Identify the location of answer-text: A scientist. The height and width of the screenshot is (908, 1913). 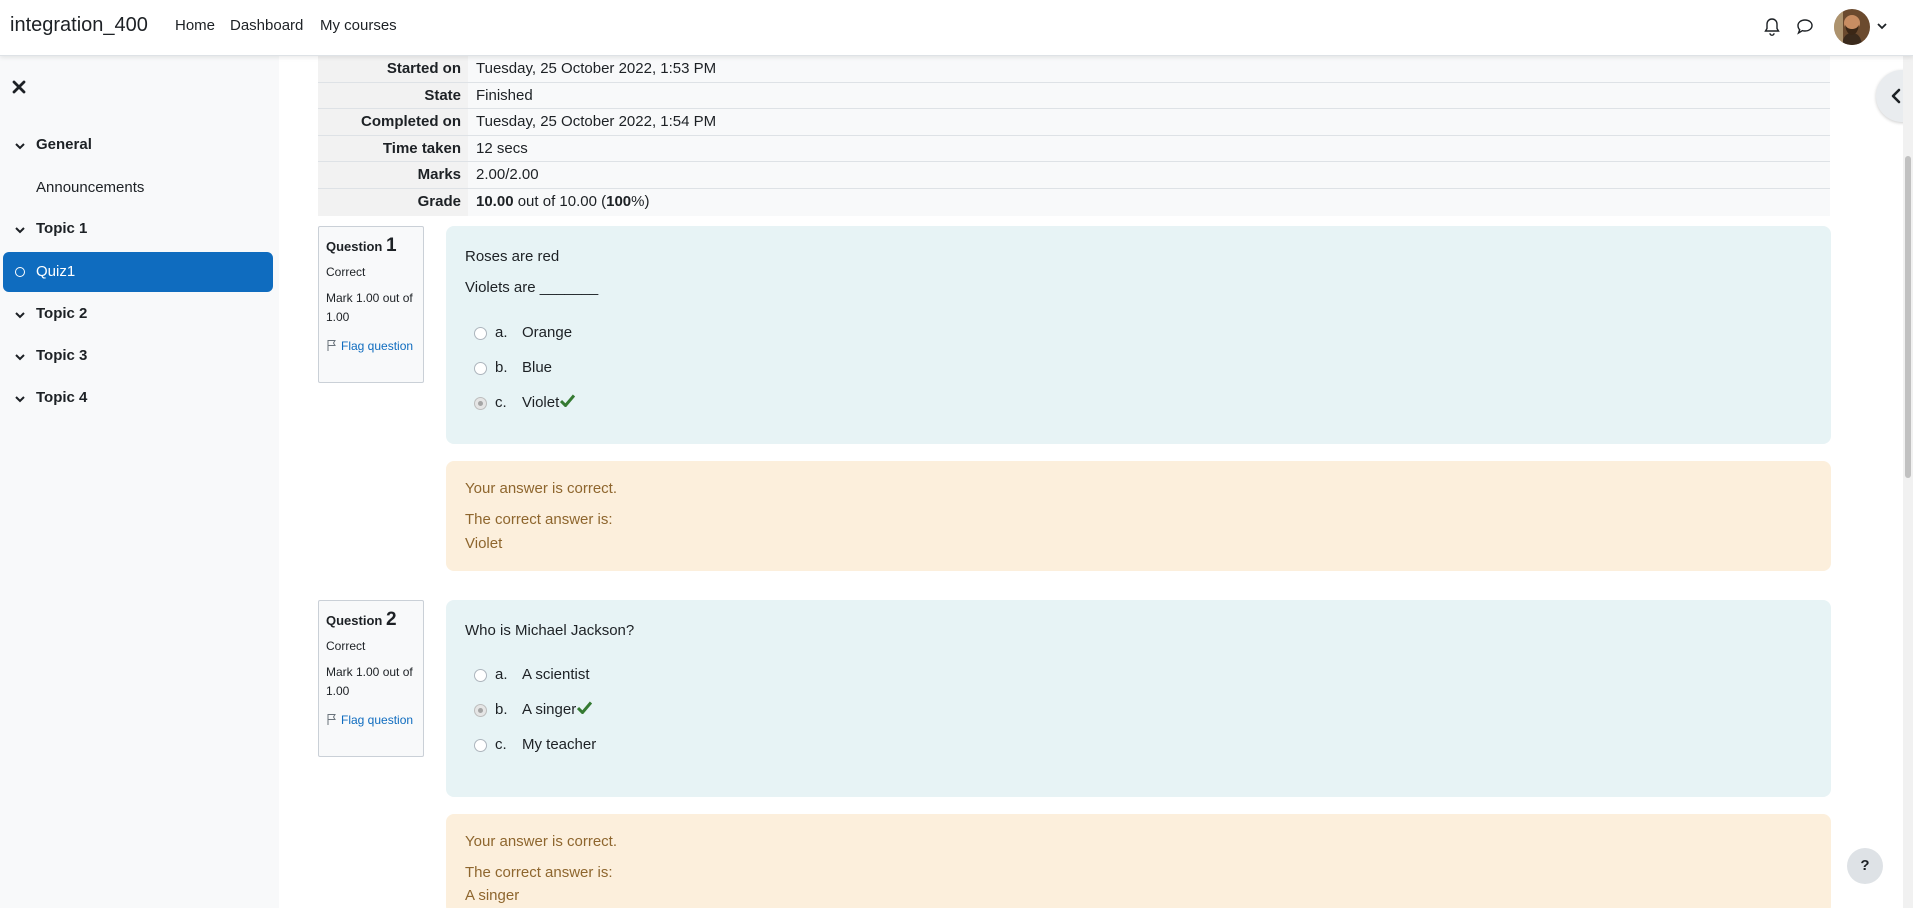
(556, 674).